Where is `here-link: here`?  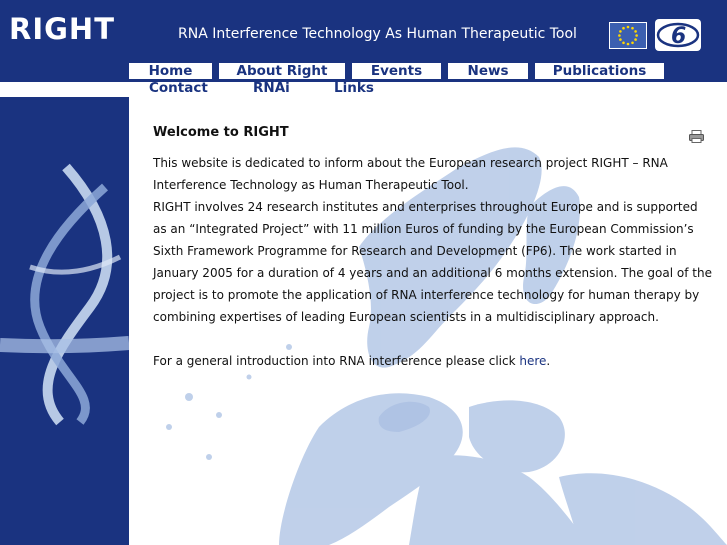 here-link: here is located at coordinates (532, 361).